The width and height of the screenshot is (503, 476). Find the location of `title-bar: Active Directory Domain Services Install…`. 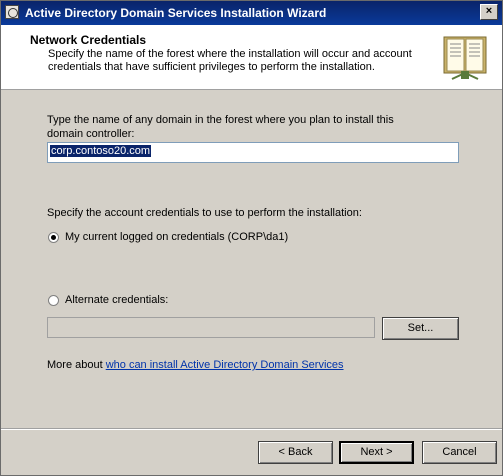

title-bar: Active Directory Domain Services Install… is located at coordinates (251, 13).